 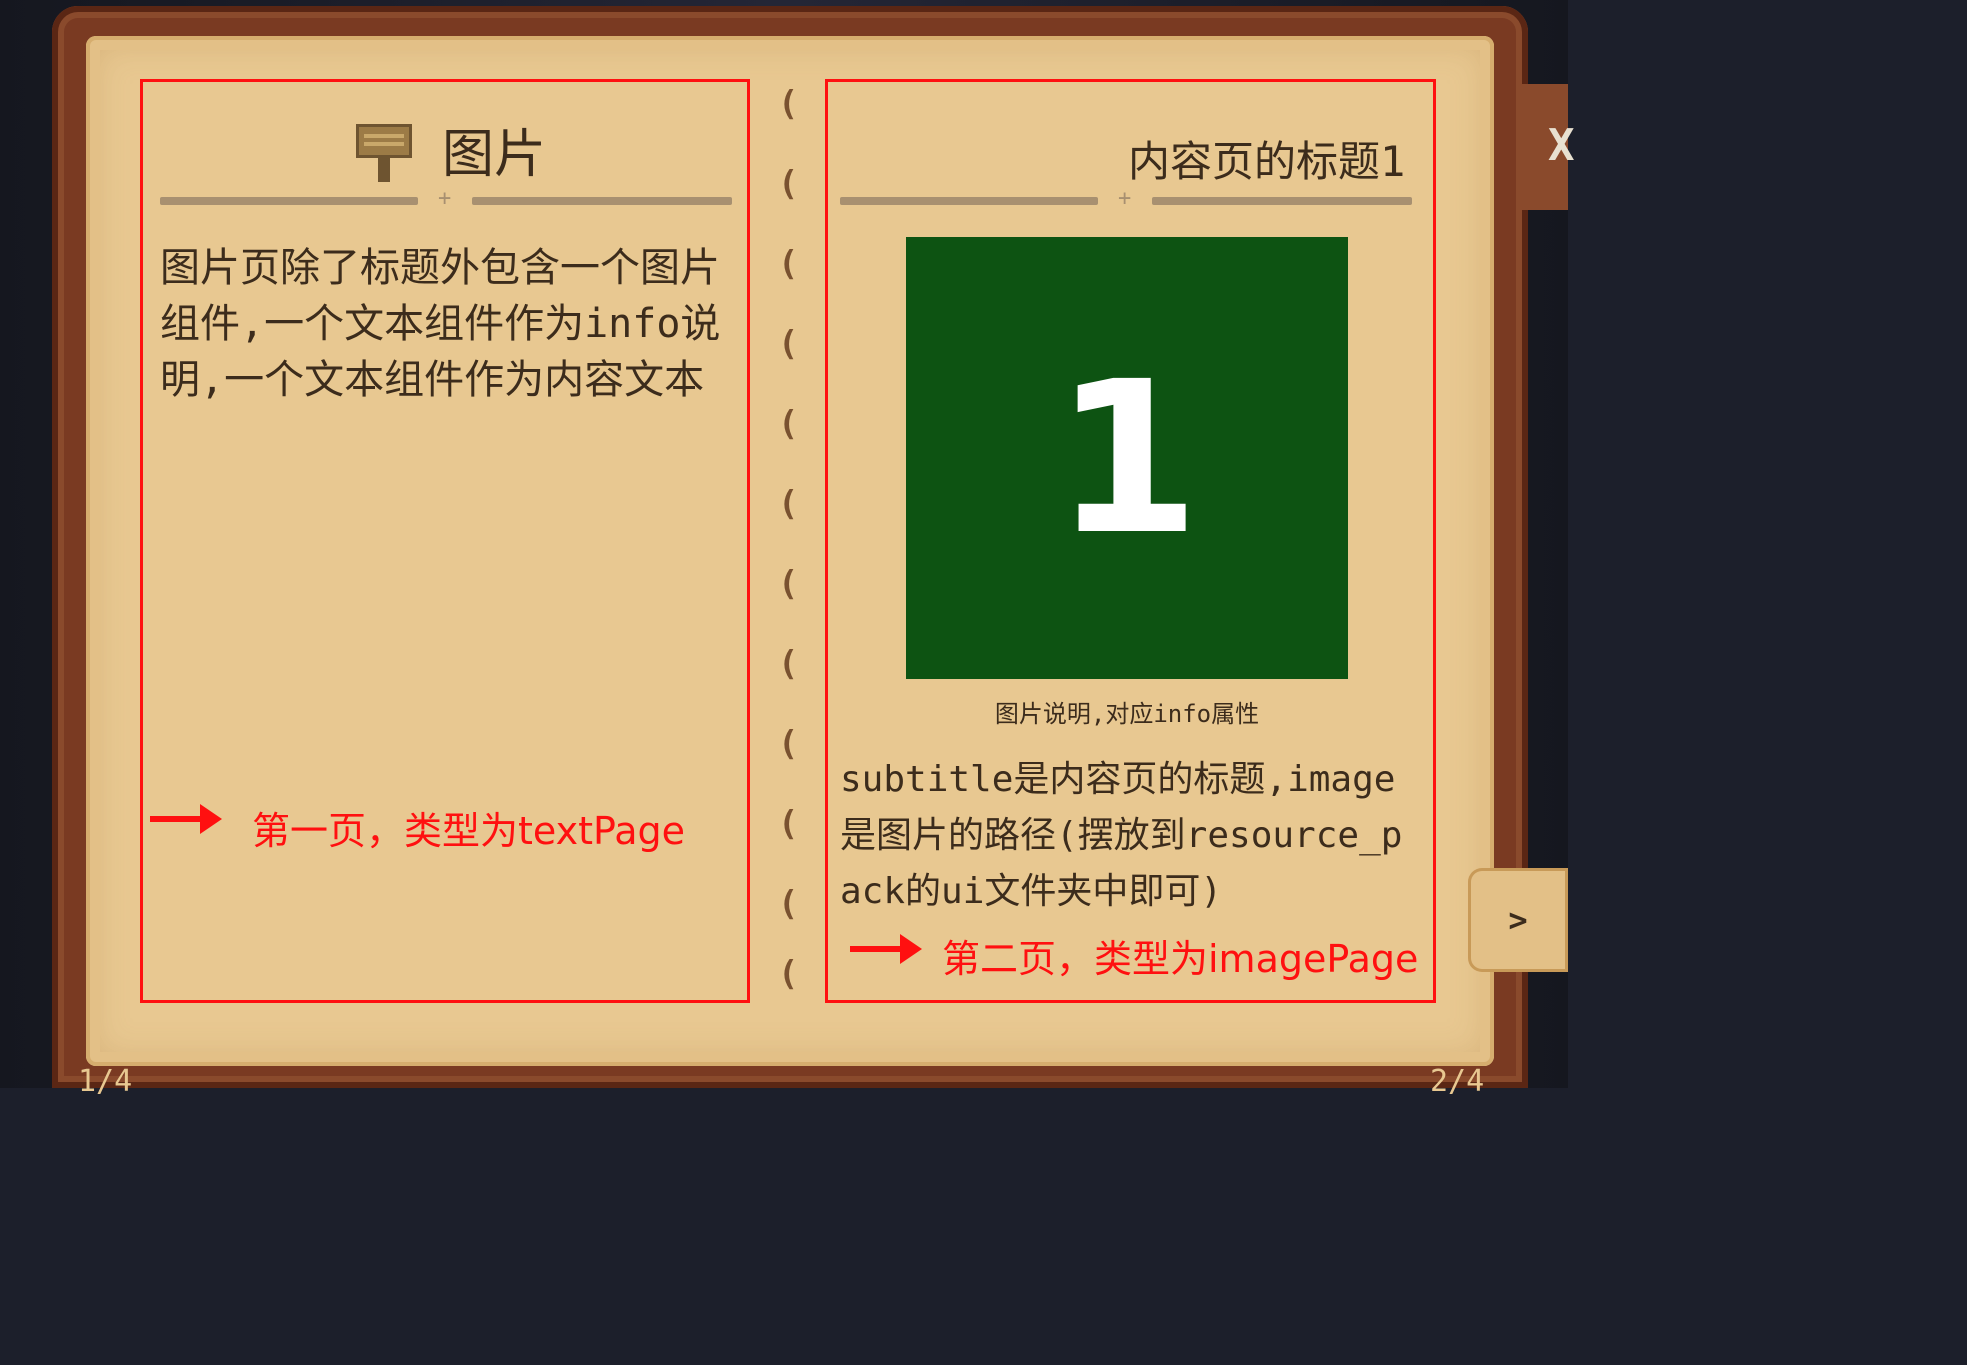 I want to click on left-page-number: 1/4, so click(x=105, y=1081).